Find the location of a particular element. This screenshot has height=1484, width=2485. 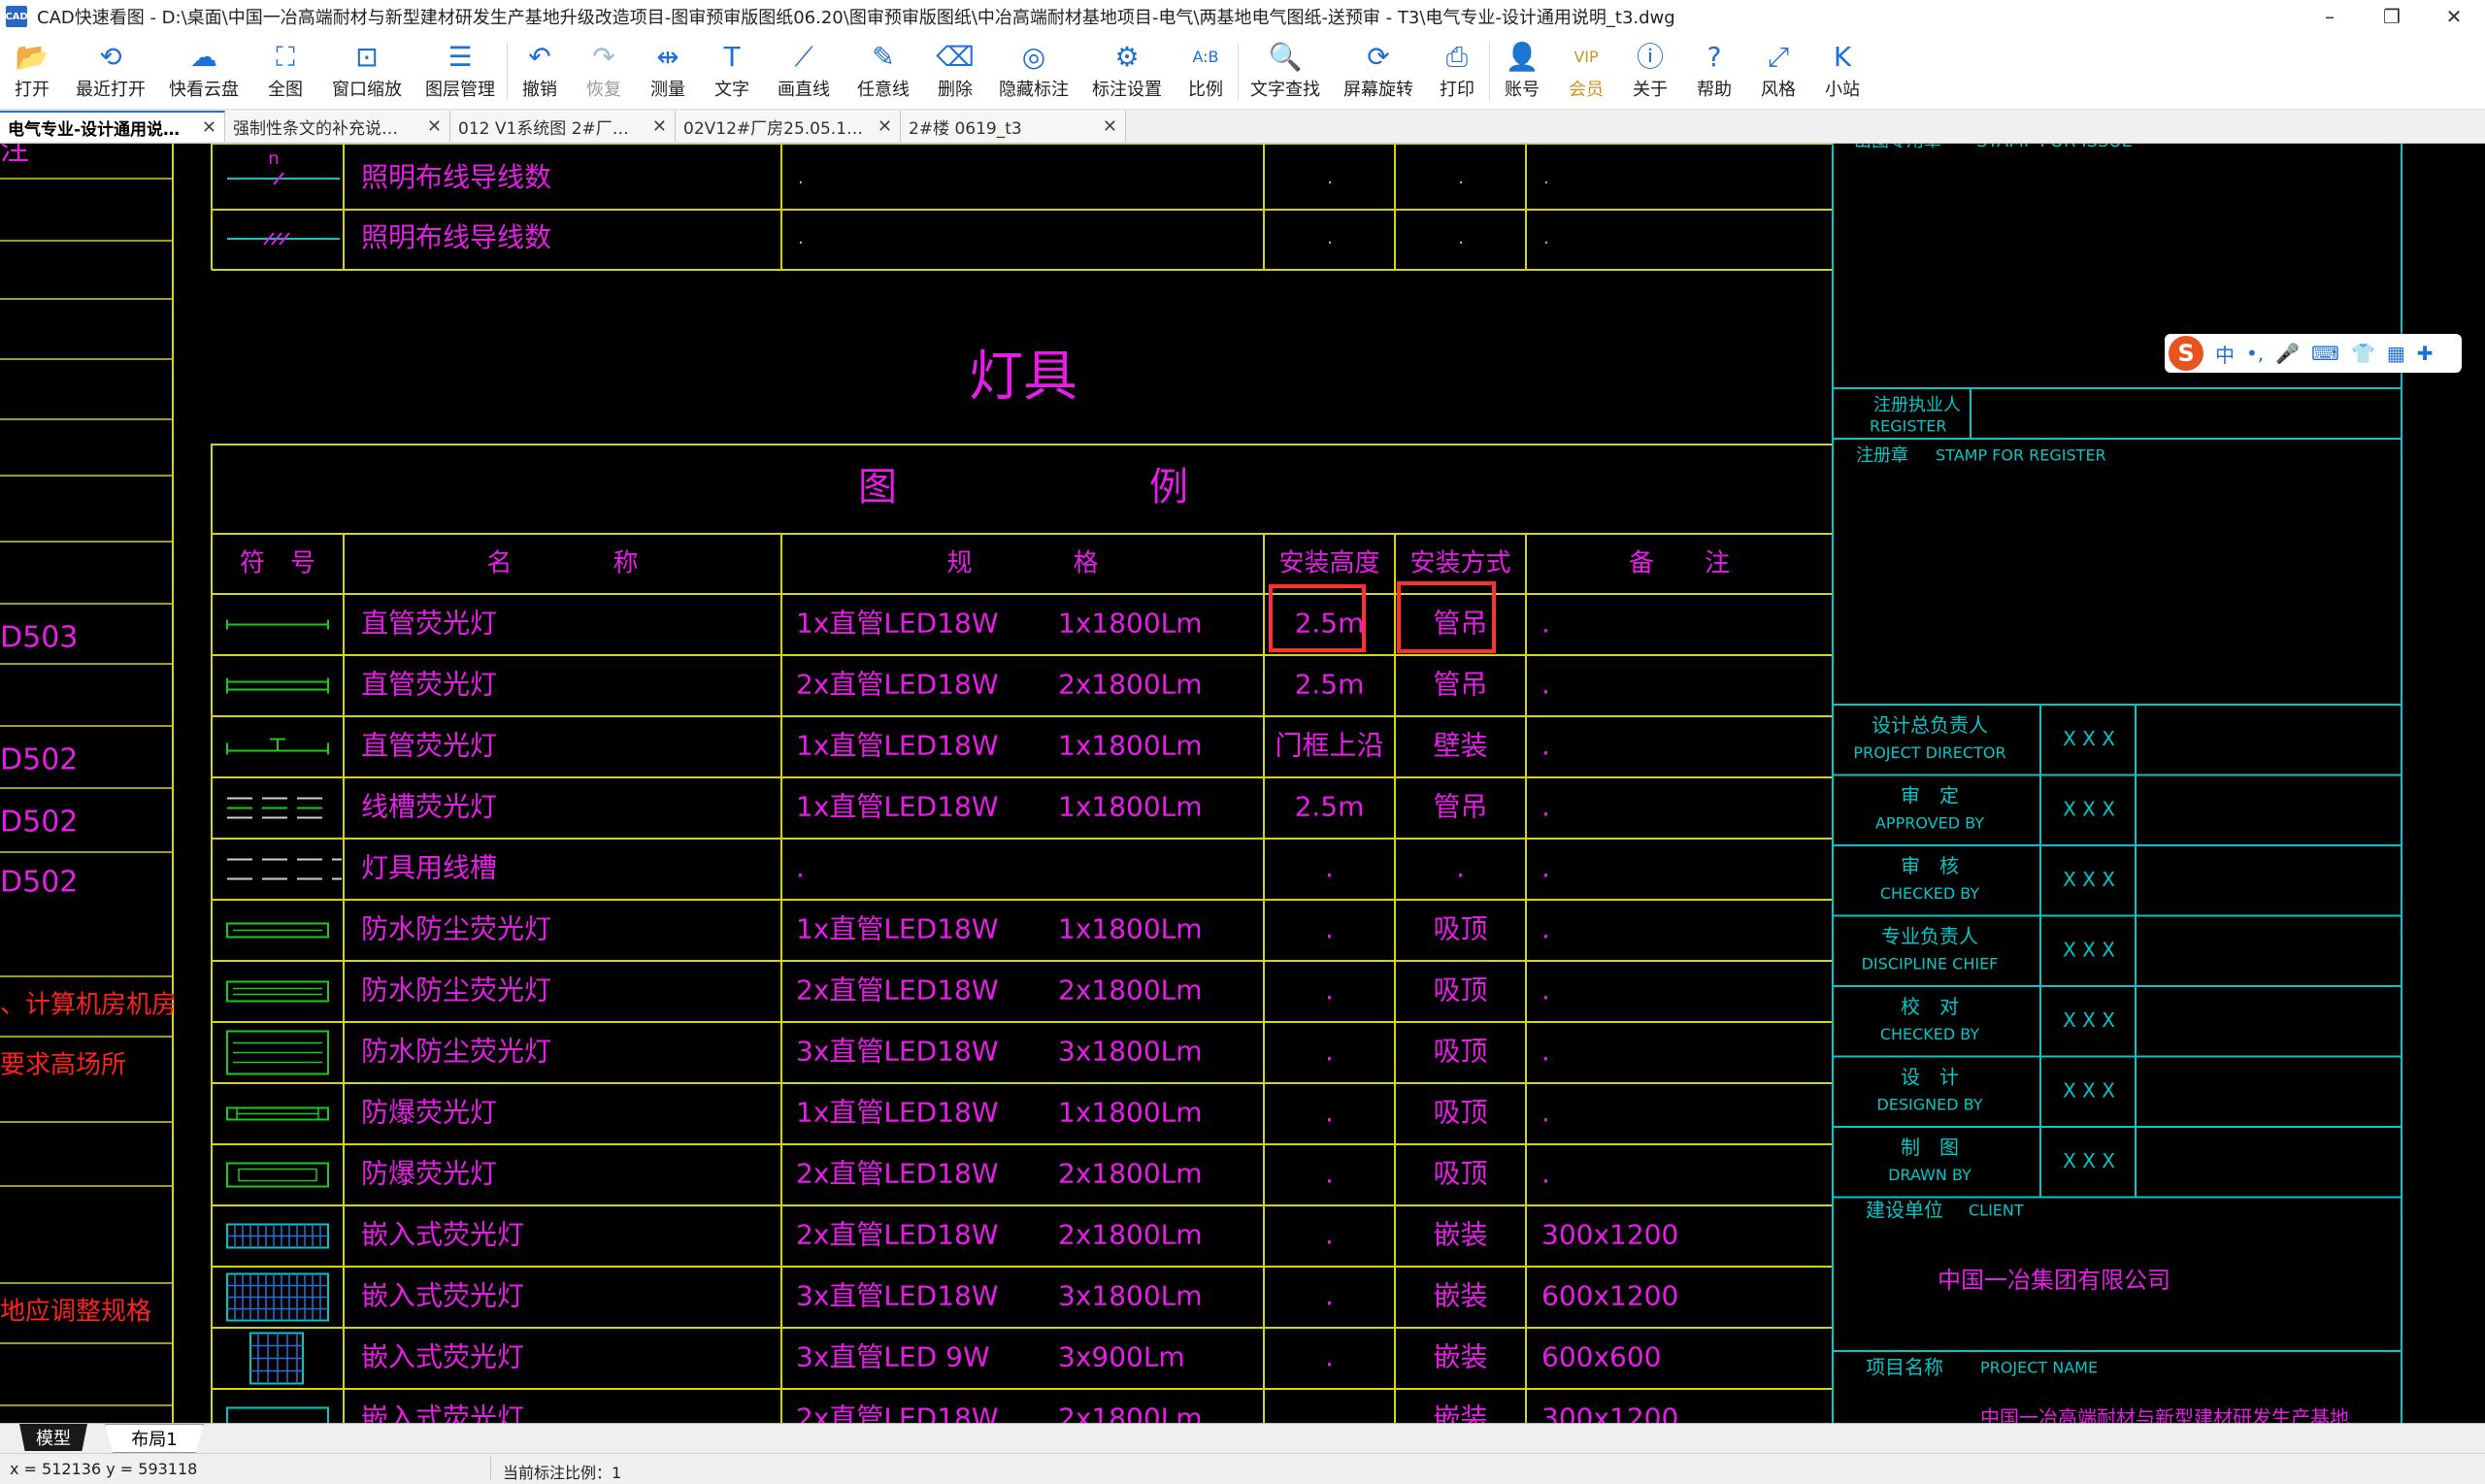

document-tab: 2#楼 0619_t3 ✕ is located at coordinates (1013, 126).